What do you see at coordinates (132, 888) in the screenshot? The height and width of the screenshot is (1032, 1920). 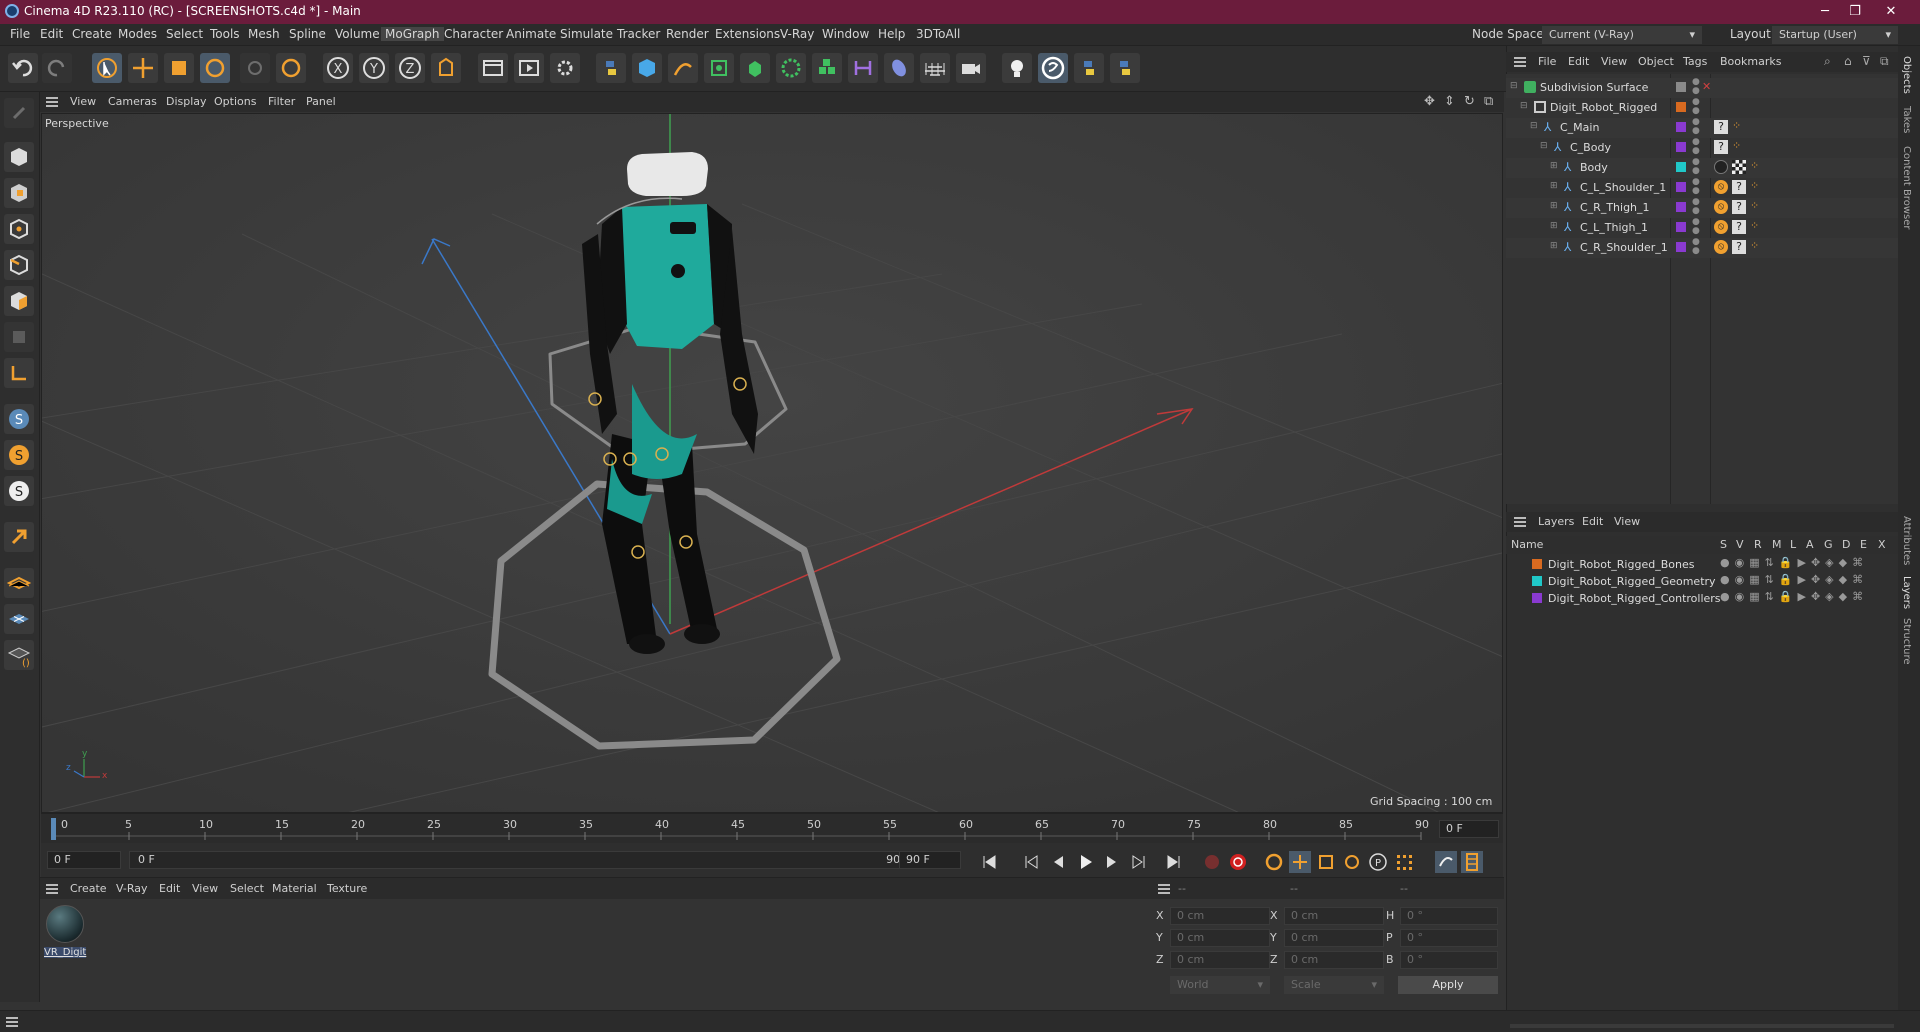 I see `material-menu-vray: V-Ray` at bounding box center [132, 888].